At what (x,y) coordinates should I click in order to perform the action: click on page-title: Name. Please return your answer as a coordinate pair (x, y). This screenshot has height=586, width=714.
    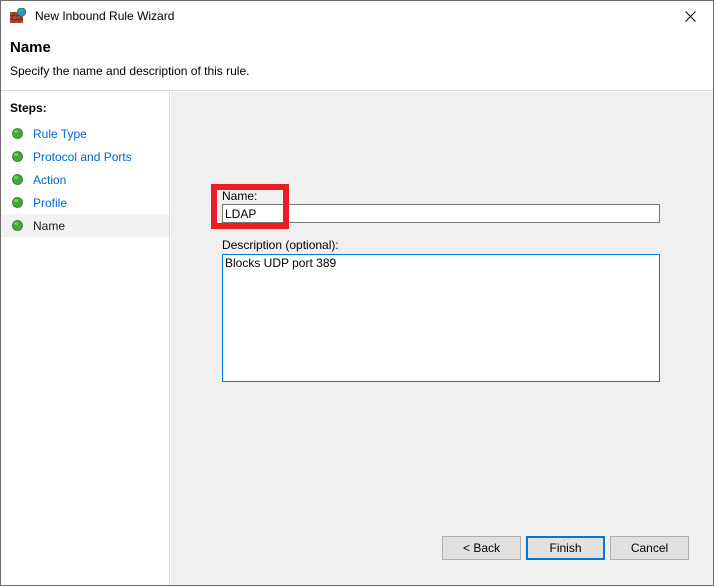
    Looking at the image, I should click on (30, 47).